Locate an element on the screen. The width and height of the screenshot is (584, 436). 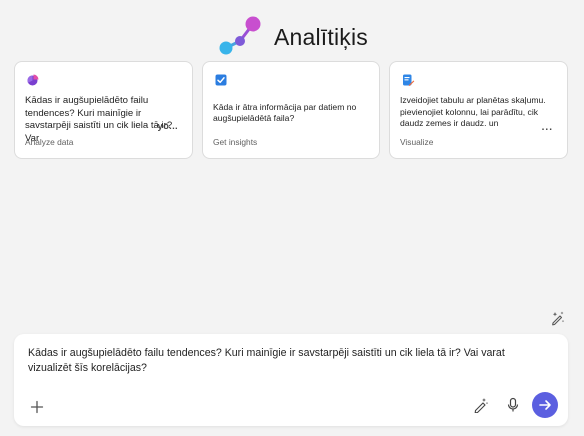
microphone-icon is located at coordinates (513, 404).